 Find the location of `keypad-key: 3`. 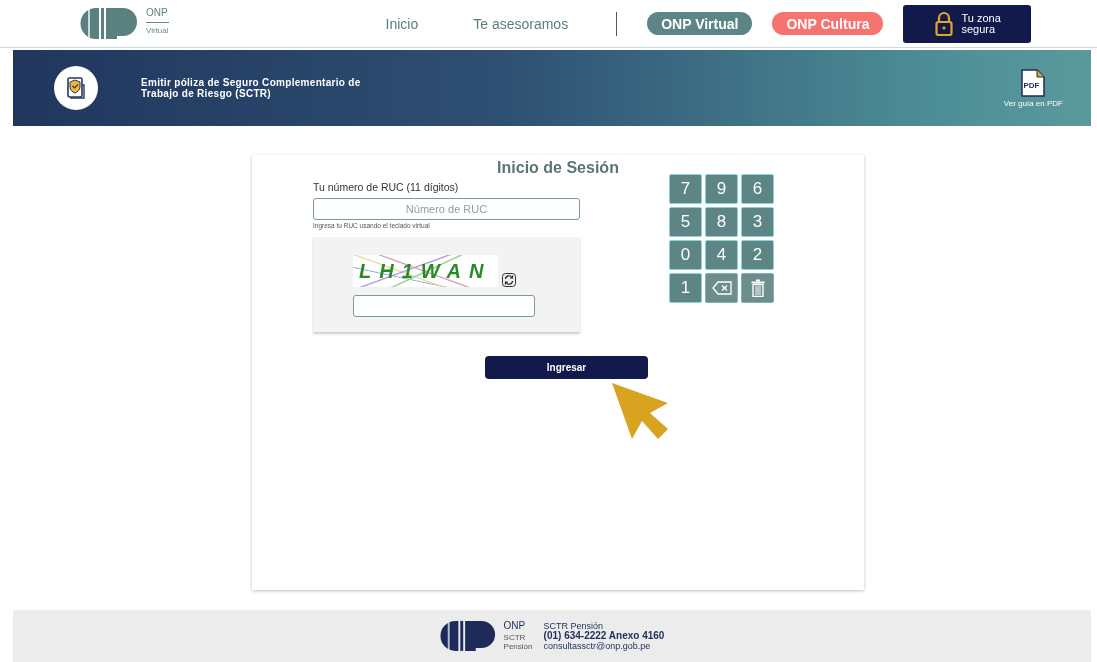

keypad-key: 3 is located at coordinates (757, 222).